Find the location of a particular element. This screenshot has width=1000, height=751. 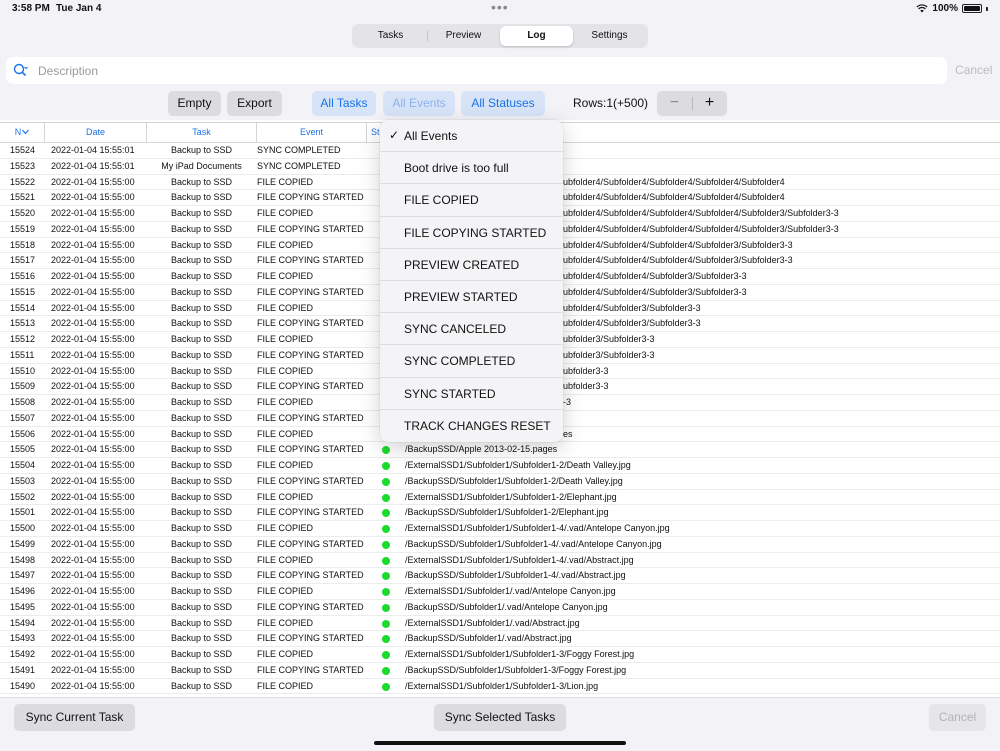

search-input is located at coordinates (478, 70).